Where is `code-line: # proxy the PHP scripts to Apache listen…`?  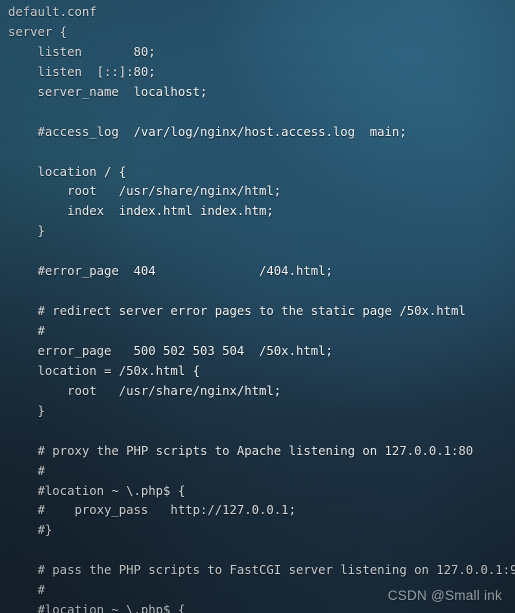
code-line: # proxy the PHP scripts to Apache listen… is located at coordinates (241, 450).